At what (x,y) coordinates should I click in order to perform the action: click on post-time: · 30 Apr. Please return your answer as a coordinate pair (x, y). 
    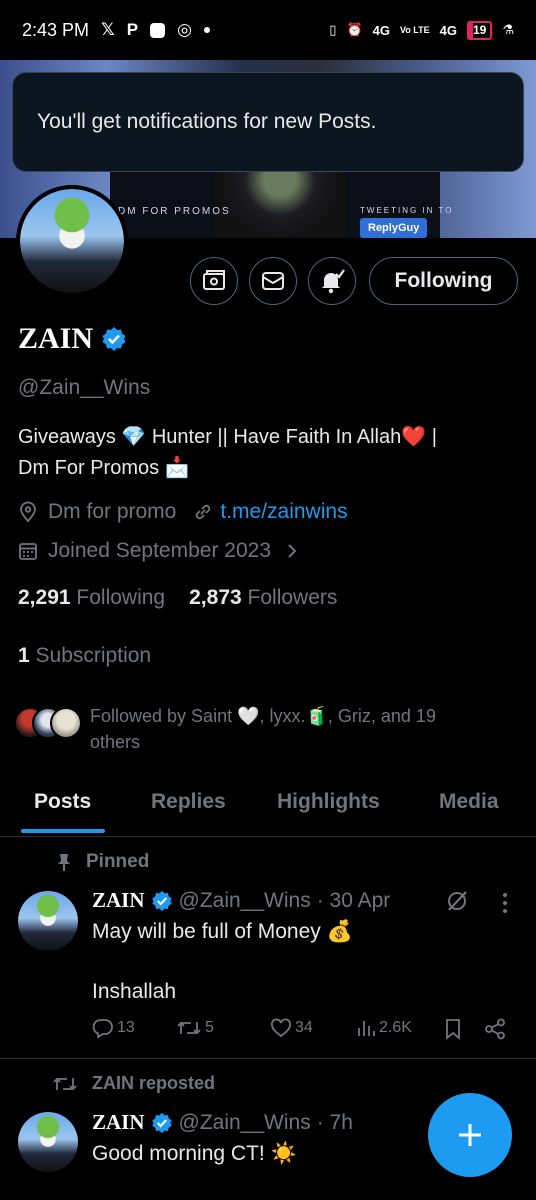
    Looking at the image, I should click on (353, 900).